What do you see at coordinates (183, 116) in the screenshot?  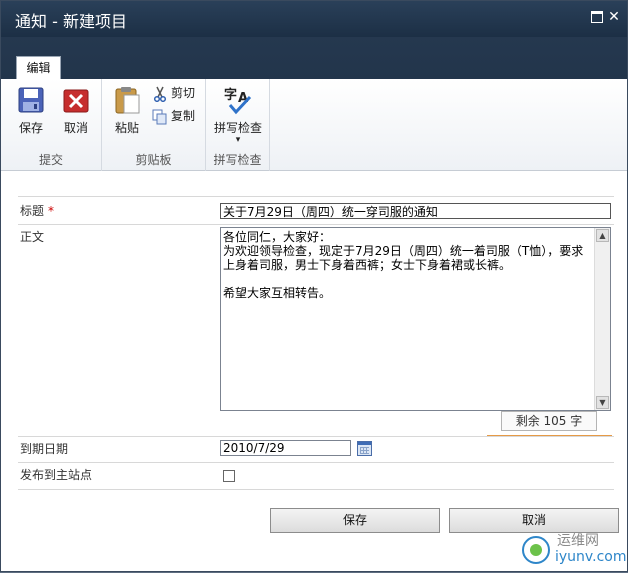 I see `copy-label: 复制` at bounding box center [183, 116].